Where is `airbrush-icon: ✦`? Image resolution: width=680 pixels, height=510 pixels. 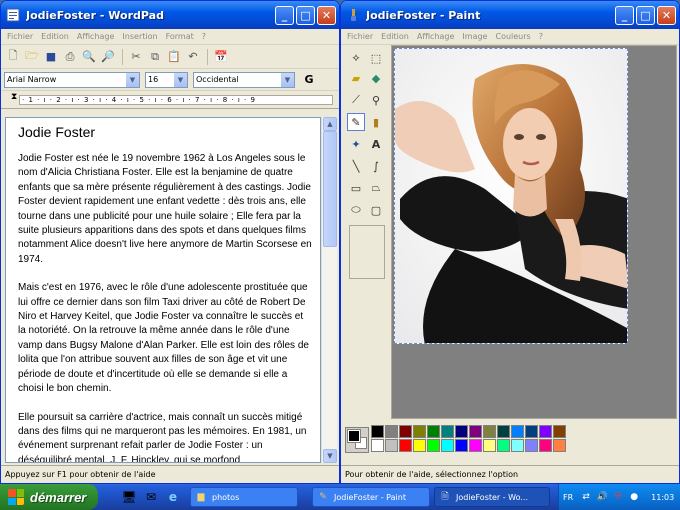 airbrush-icon: ✦ is located at coordinates (356, 144).